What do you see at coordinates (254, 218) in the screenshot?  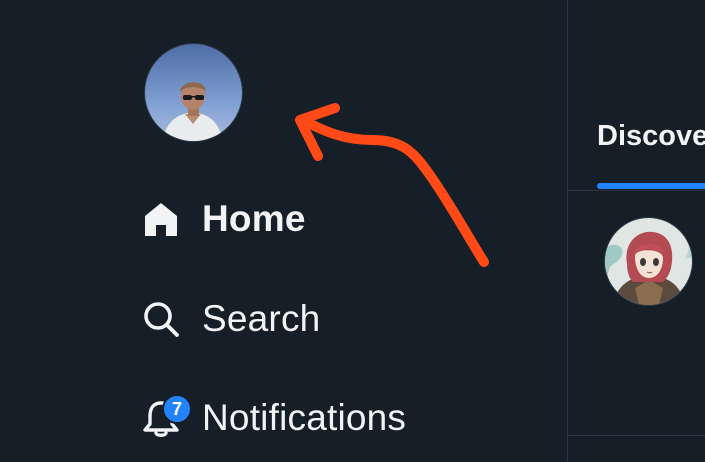 I see `nav-item-home-label: Home` at bounding box center [254, 218].